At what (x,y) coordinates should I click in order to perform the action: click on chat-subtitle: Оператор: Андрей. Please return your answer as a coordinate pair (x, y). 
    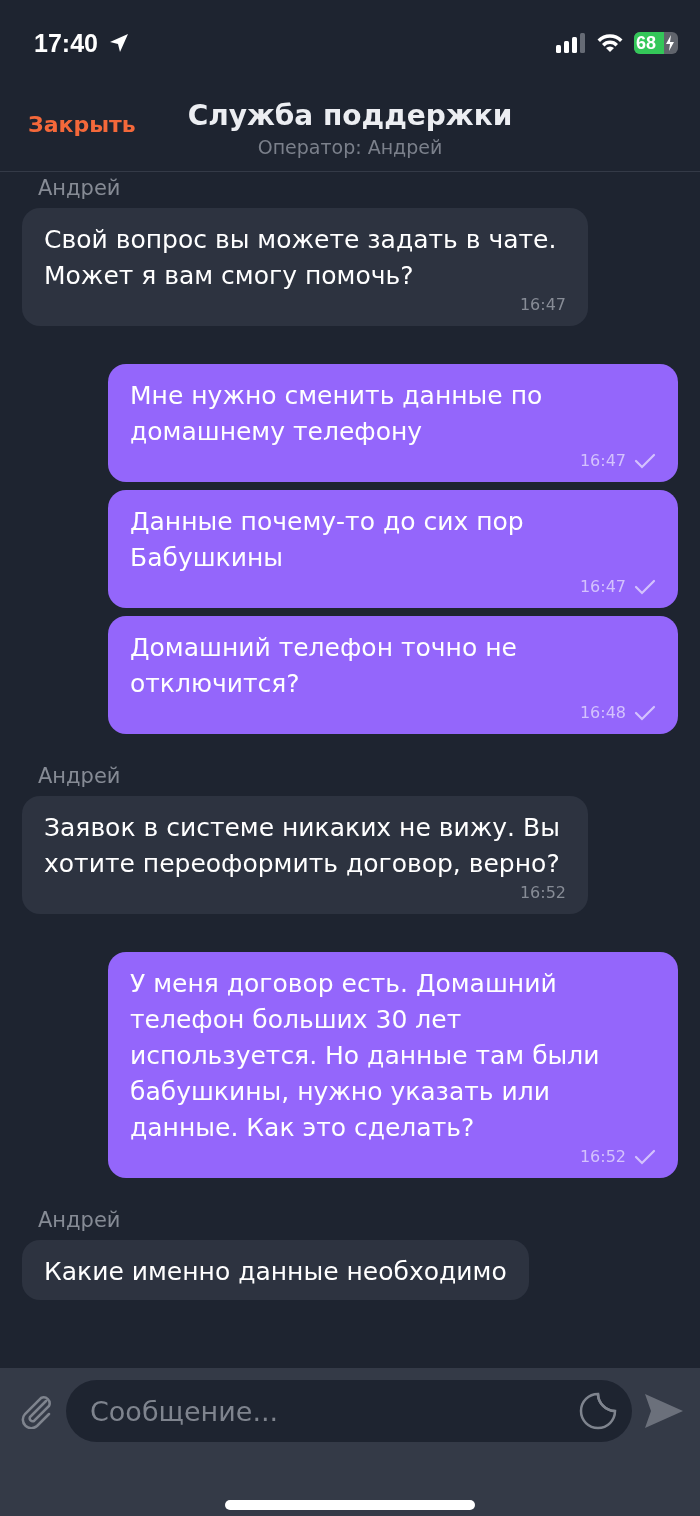
    Looking at the image, I should click on (350, 147).